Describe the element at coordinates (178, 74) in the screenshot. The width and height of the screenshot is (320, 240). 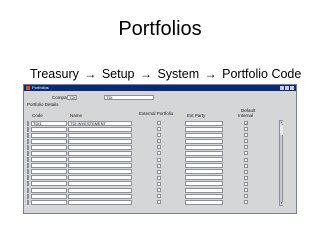
I see `breadcrumb-item-system: System` at that location.